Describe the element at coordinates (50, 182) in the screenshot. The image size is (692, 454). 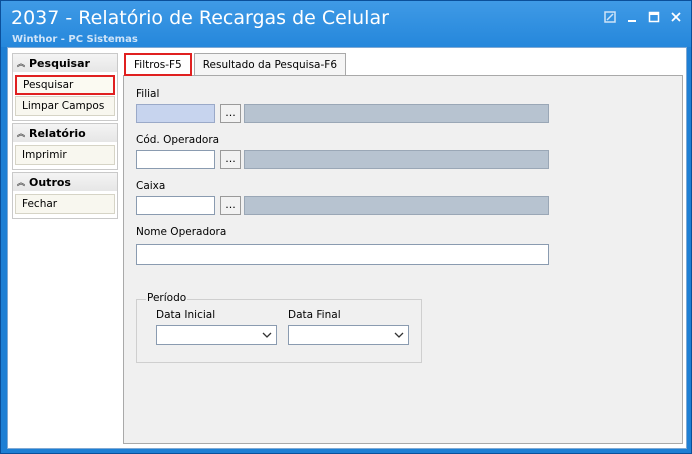
I see `sidebar-group-title: Outros` at that location.